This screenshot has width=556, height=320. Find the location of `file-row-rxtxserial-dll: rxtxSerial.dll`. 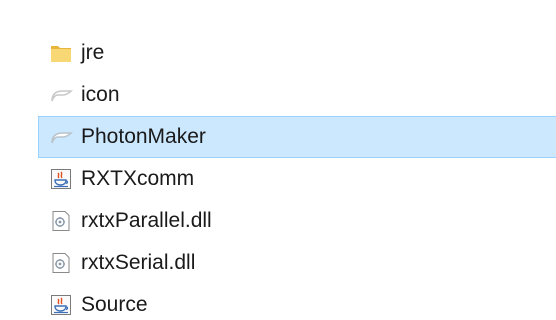

file-row-rxtxserial-dll: rxtxSerial.dll is located at coordinates (297, 263).